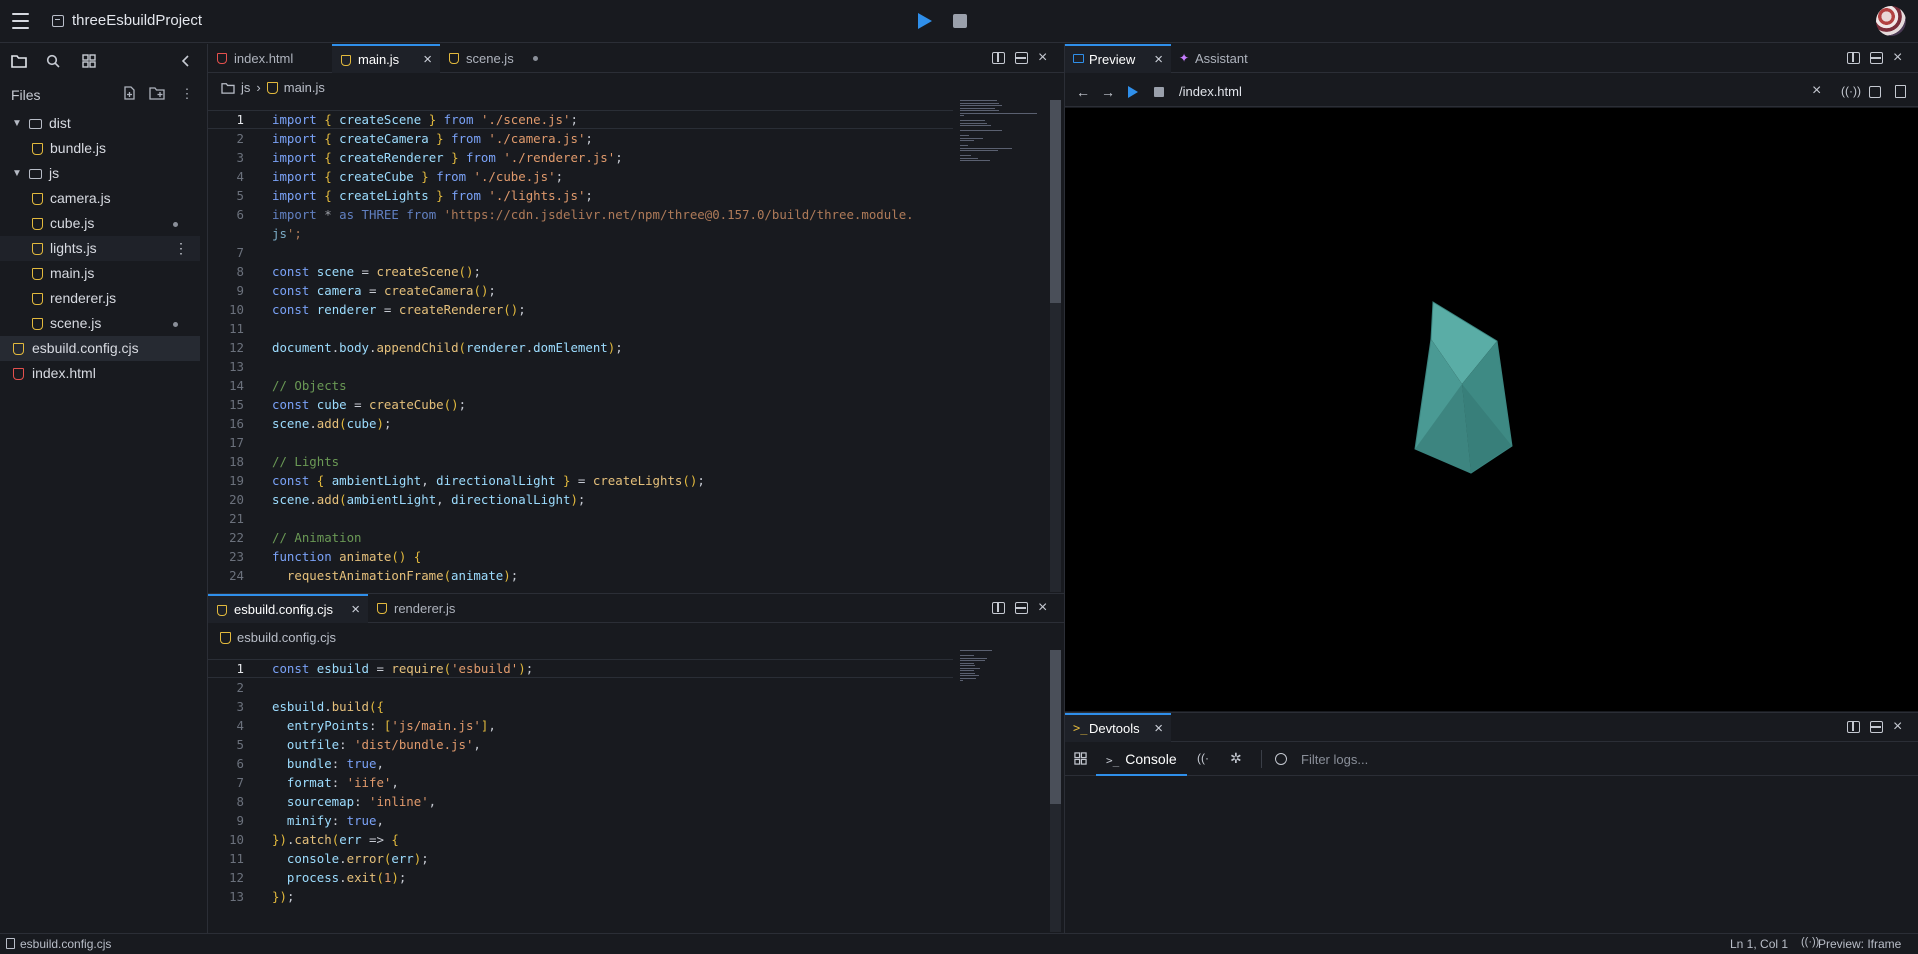  I want to click on breadcrumb-item: js, so click(245, 87).